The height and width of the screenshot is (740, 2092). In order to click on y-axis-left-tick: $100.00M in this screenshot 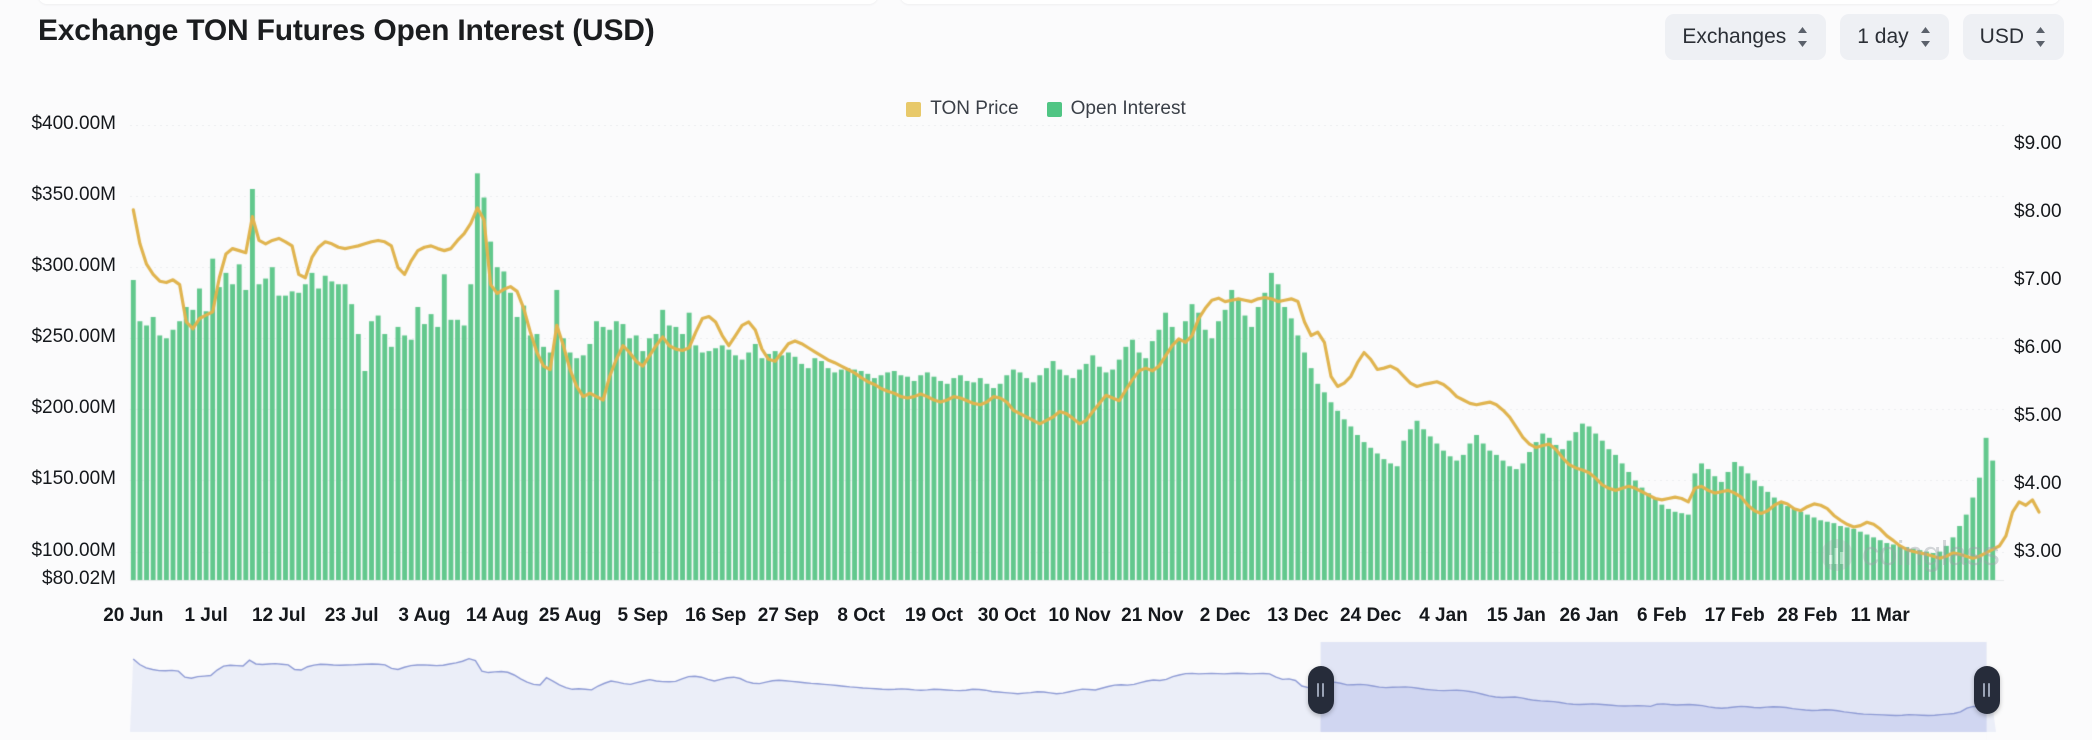, I will do `click(73, 550)`.